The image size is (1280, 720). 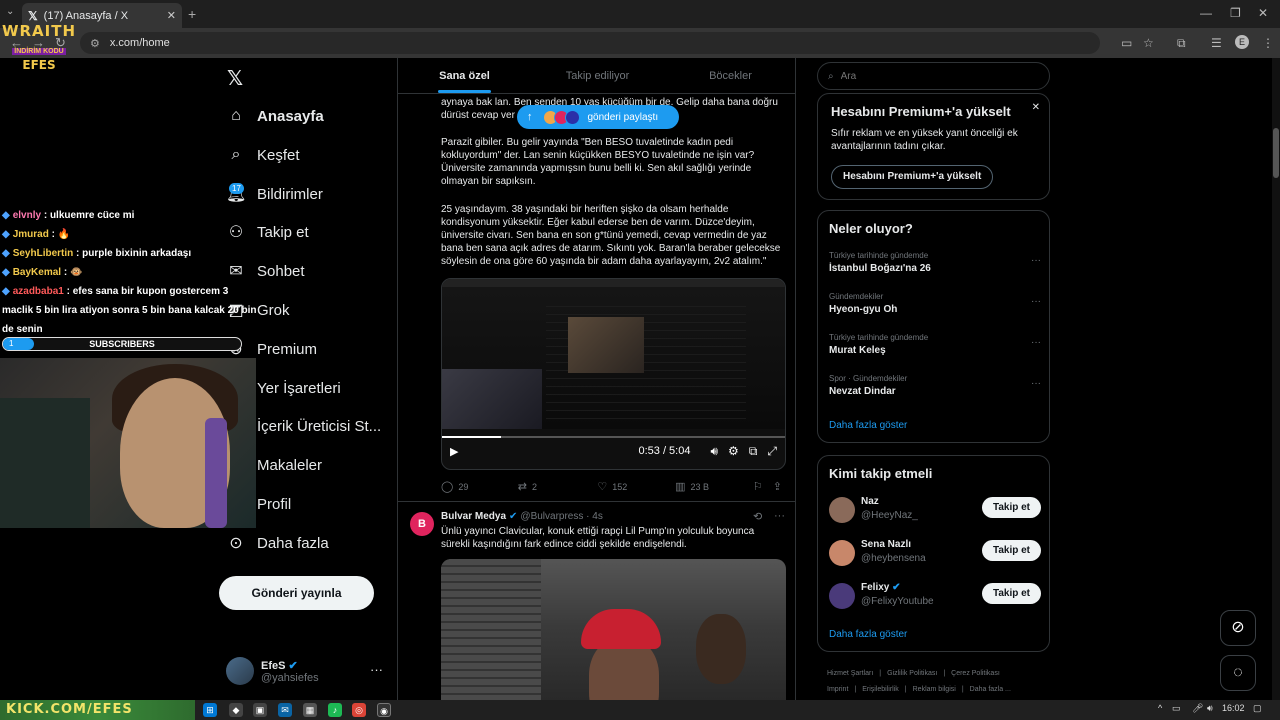 I want to click on site-settings-icon: ⚙, so click(x=95, y=43).